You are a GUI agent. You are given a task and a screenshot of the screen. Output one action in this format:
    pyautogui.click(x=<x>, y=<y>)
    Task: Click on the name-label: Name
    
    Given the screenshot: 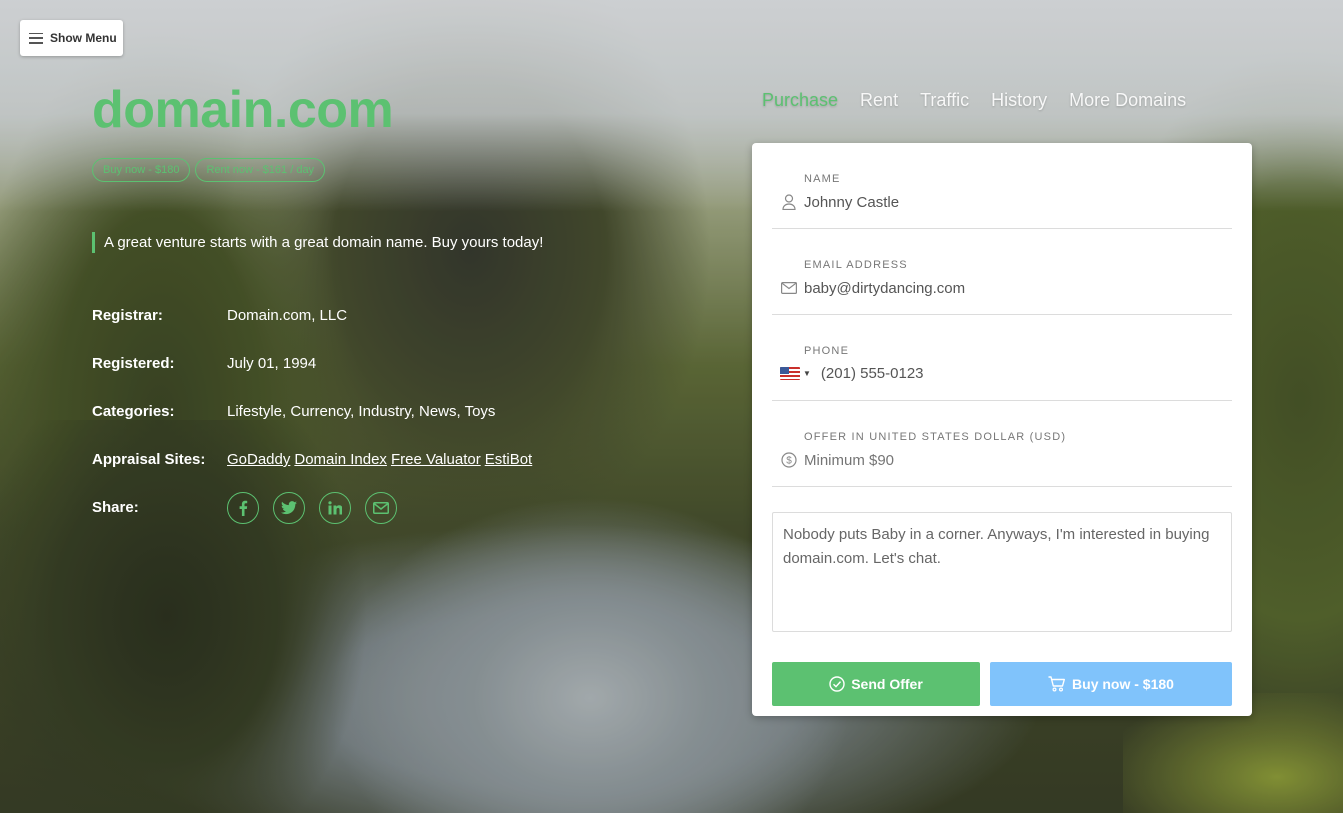 What is the action you would take?
    pyautogui.click(x=822, y=179)
    